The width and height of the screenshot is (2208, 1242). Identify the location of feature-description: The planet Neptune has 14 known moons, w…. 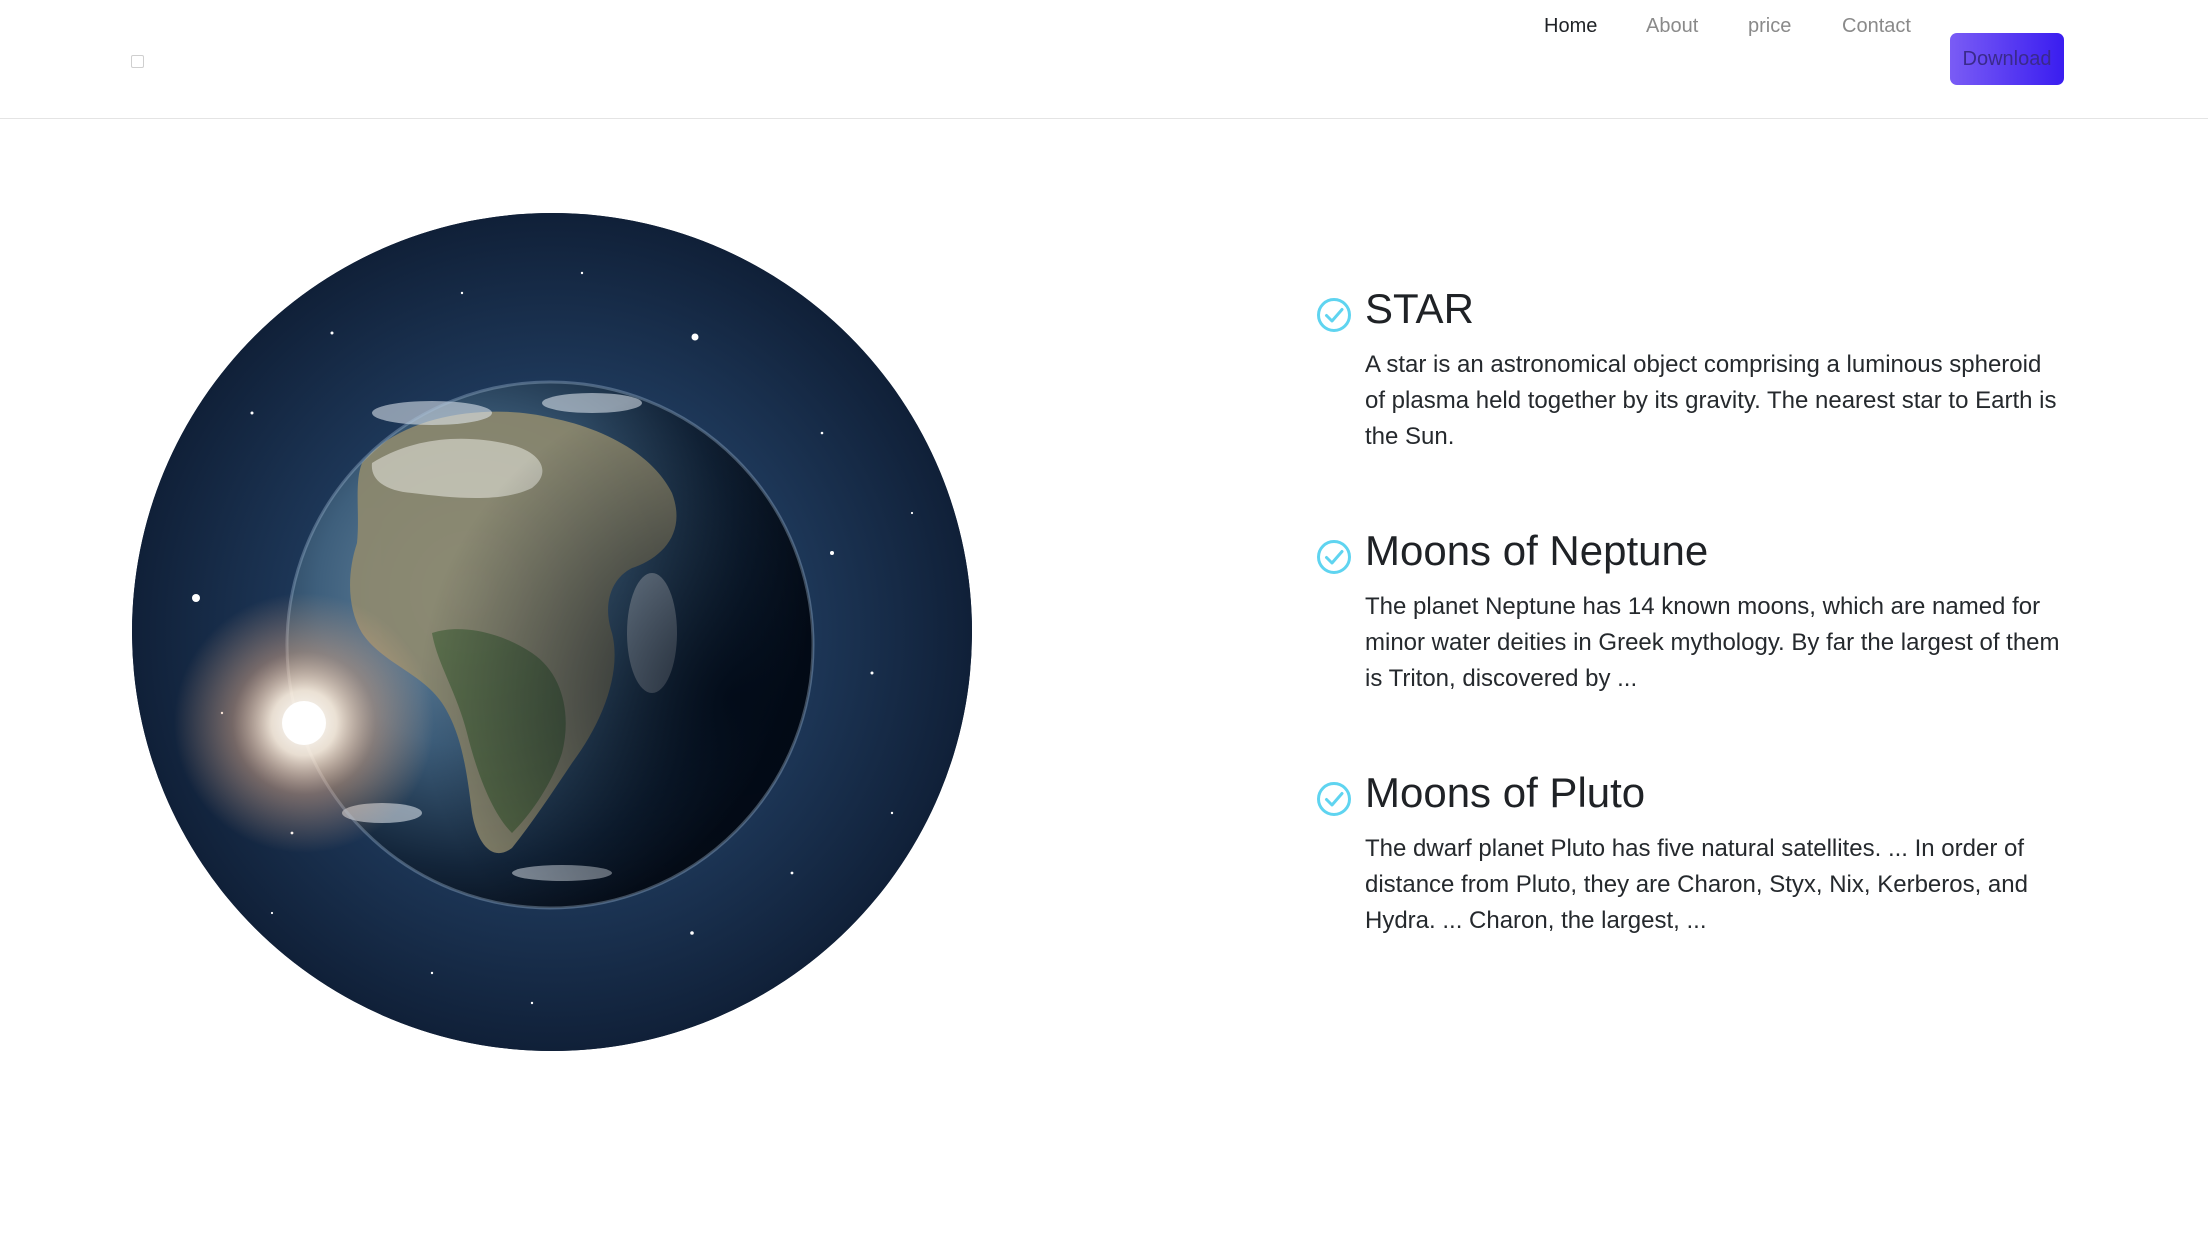
(1712, 642).